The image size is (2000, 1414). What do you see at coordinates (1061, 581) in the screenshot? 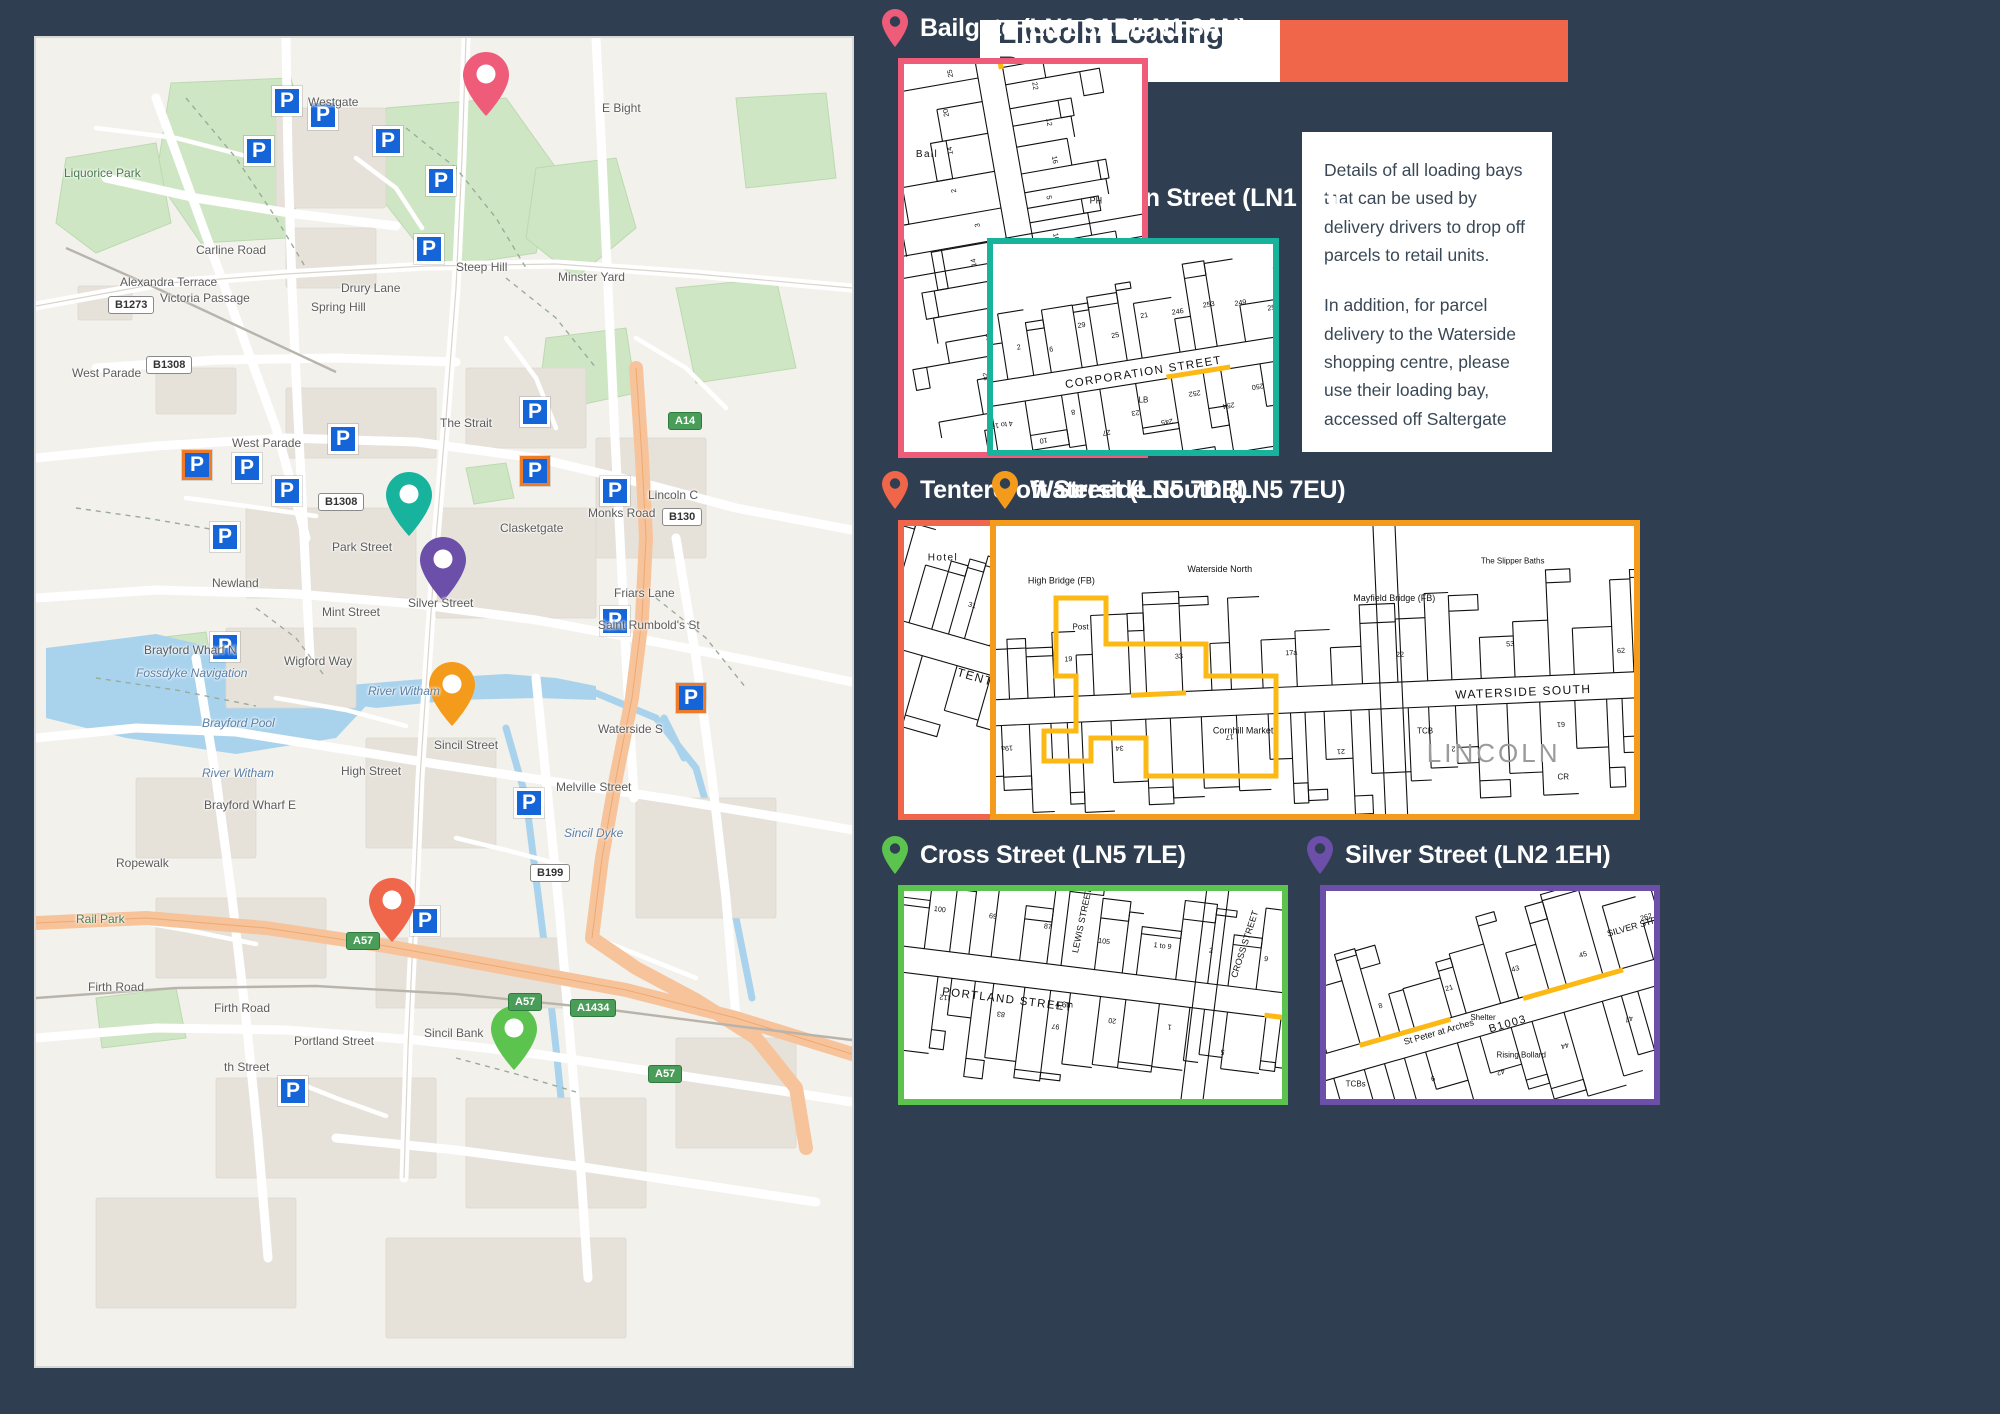
I see `detail-map-place-label: High Bridge (FB)` at bounding box center [1061, 581].